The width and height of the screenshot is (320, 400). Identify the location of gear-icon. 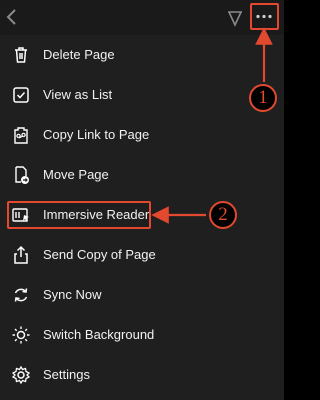
(21, 375).